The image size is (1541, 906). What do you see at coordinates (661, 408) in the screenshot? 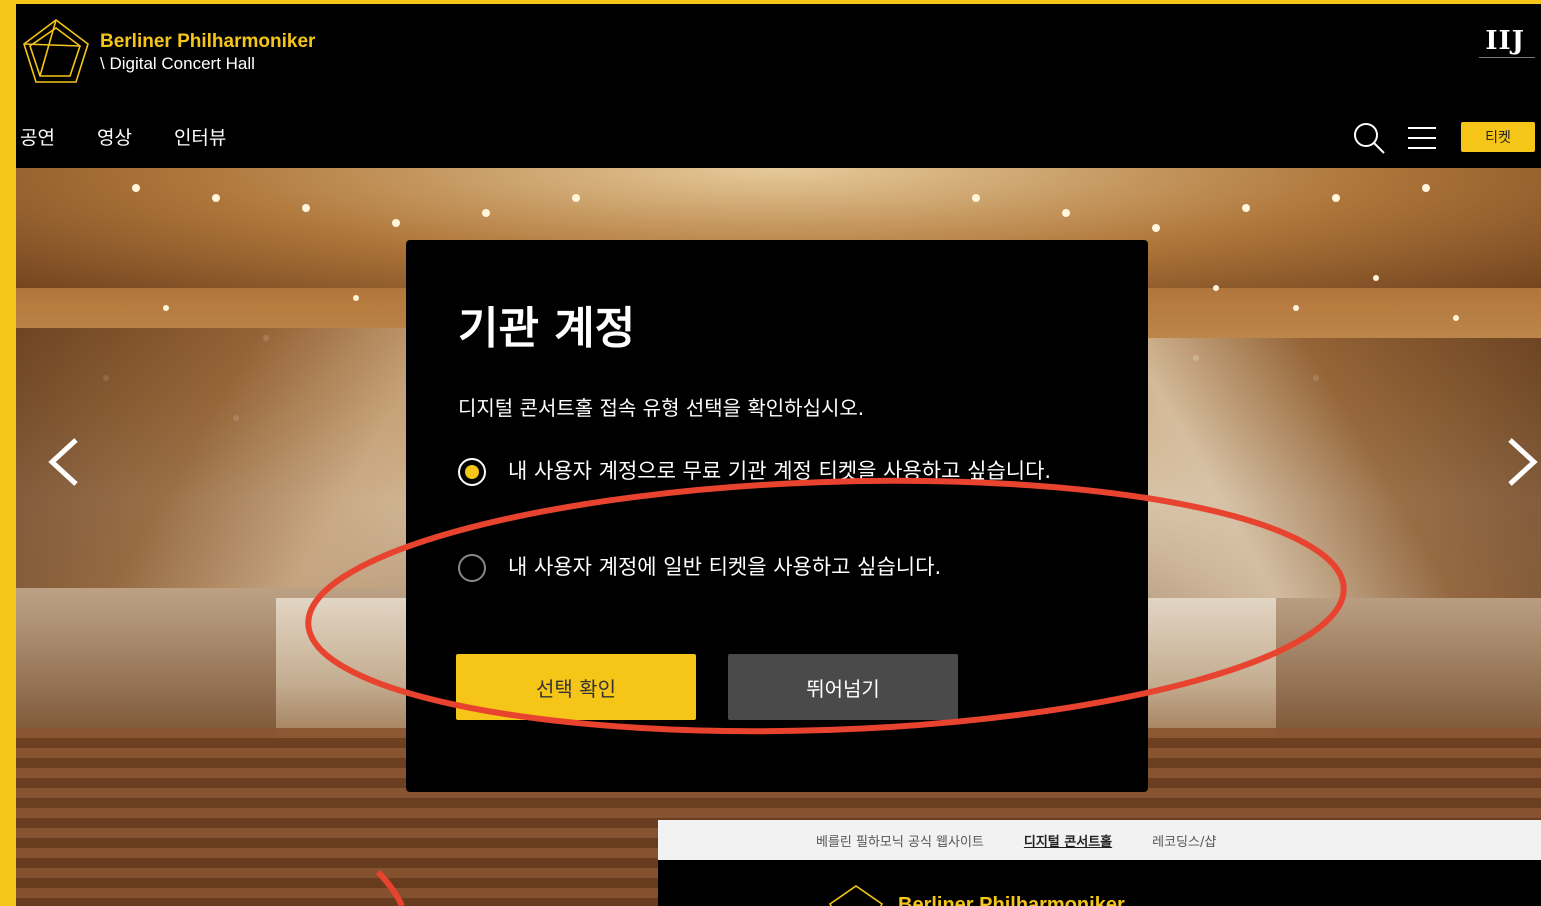
I see `dialog-description: 디지털 콘서트홀 접속 유형 선택을 확인하십시오.` at bounding box center [661, 408].